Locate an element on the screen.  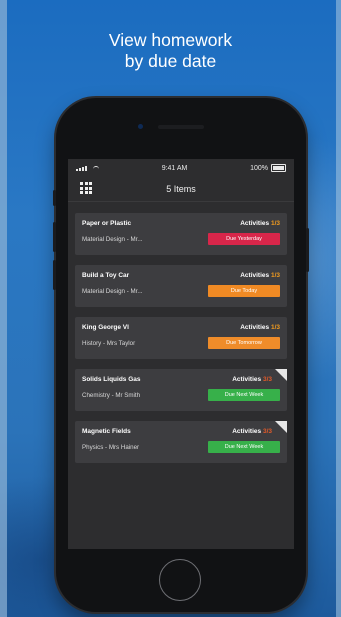
power-button is located at coordinates (307, 250).